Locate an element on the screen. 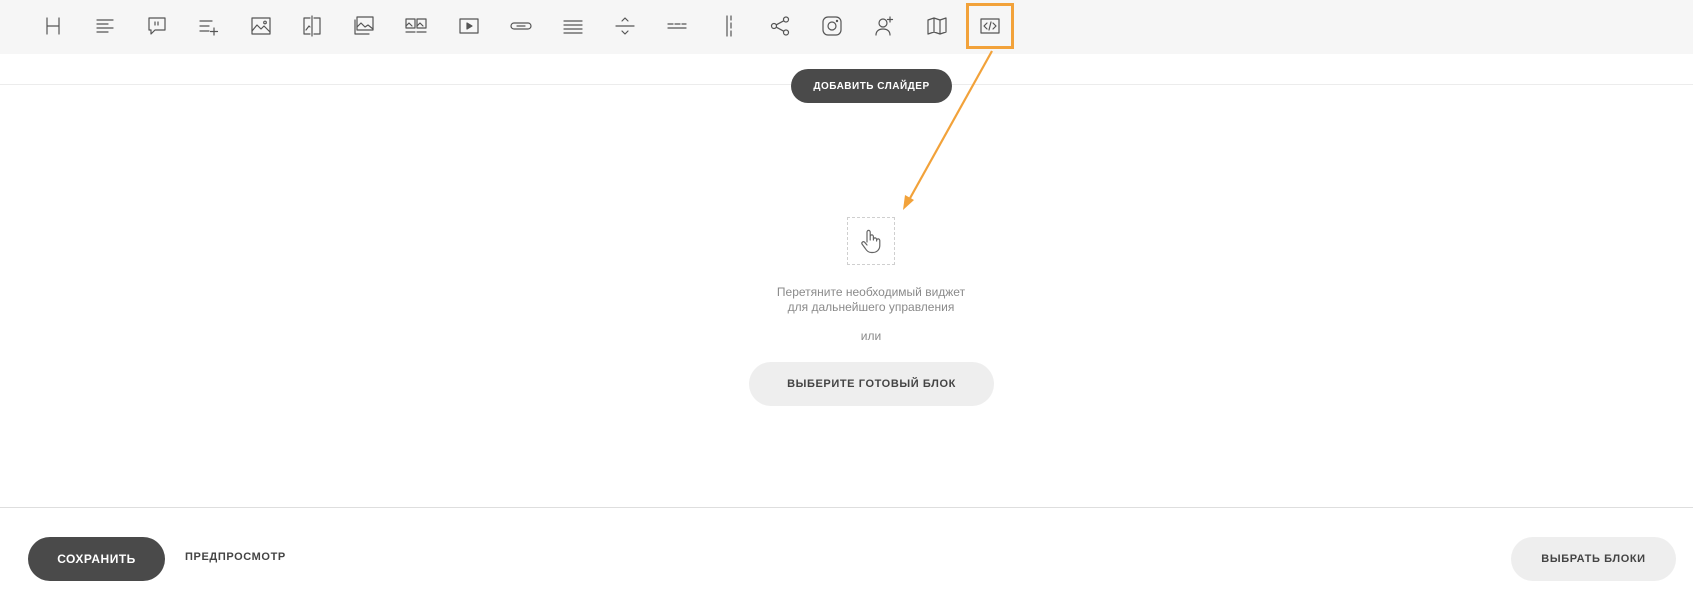  list-add-icon is located at coordinates (209, 28).